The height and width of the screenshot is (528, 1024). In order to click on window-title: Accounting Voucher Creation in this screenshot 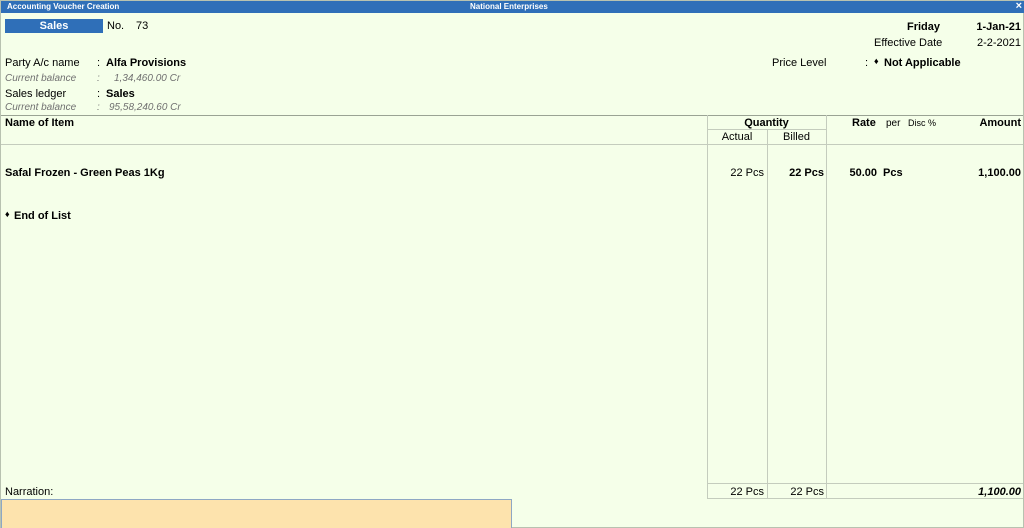, I will do `click(63, 6)`.